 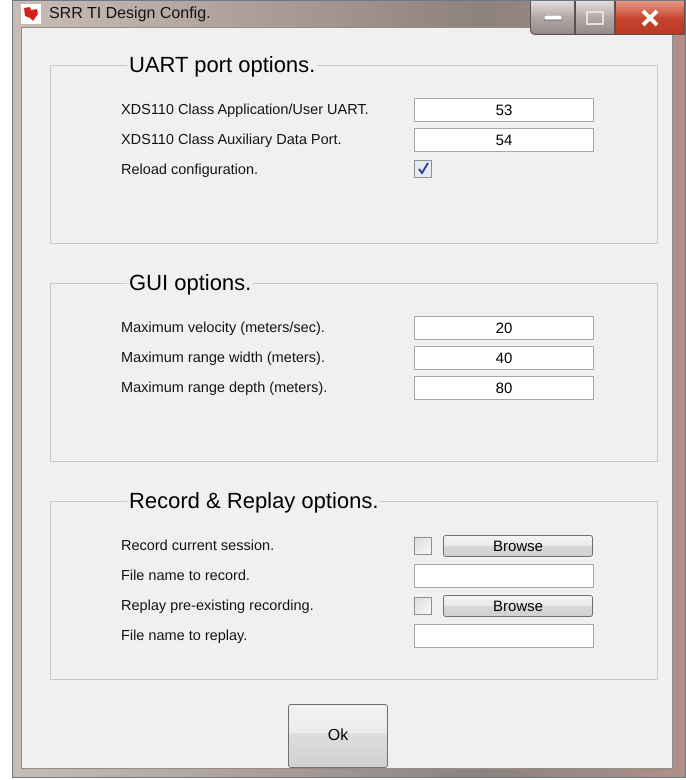 I want to click on field-label: Maximum velocity (meters/sec)., so click(x=223, y=328).